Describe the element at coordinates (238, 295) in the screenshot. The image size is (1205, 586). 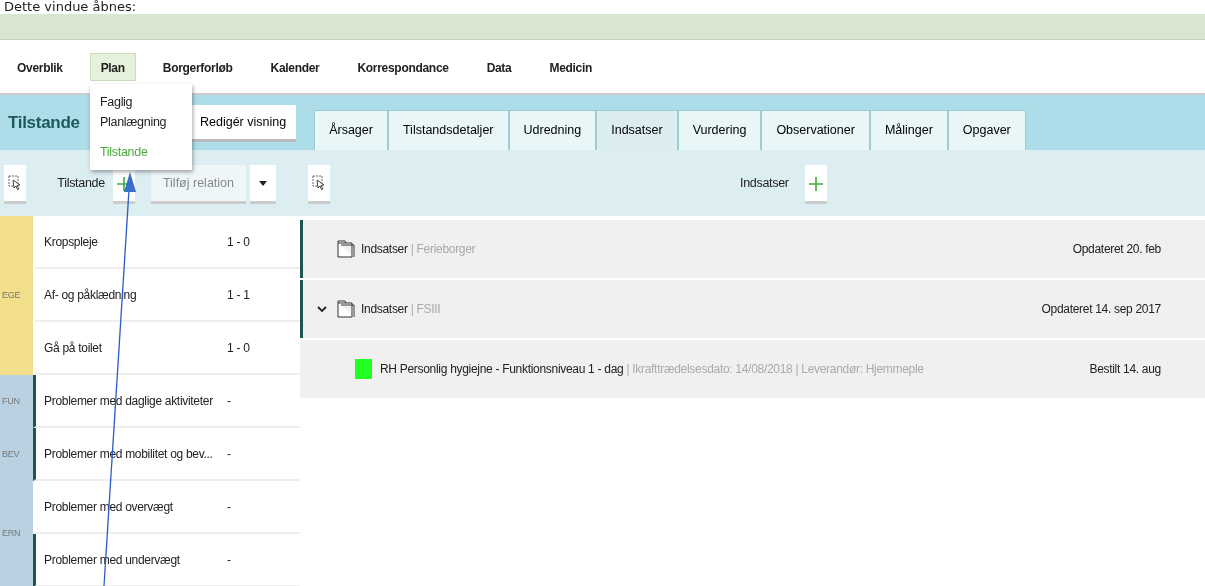
I see `row-value: 1 - 1` at that location.